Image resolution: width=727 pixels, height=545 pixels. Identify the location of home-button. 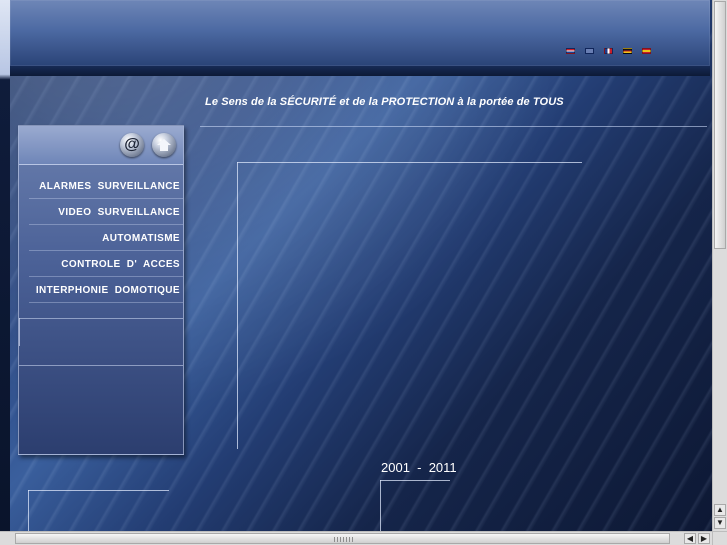
(164, 145).